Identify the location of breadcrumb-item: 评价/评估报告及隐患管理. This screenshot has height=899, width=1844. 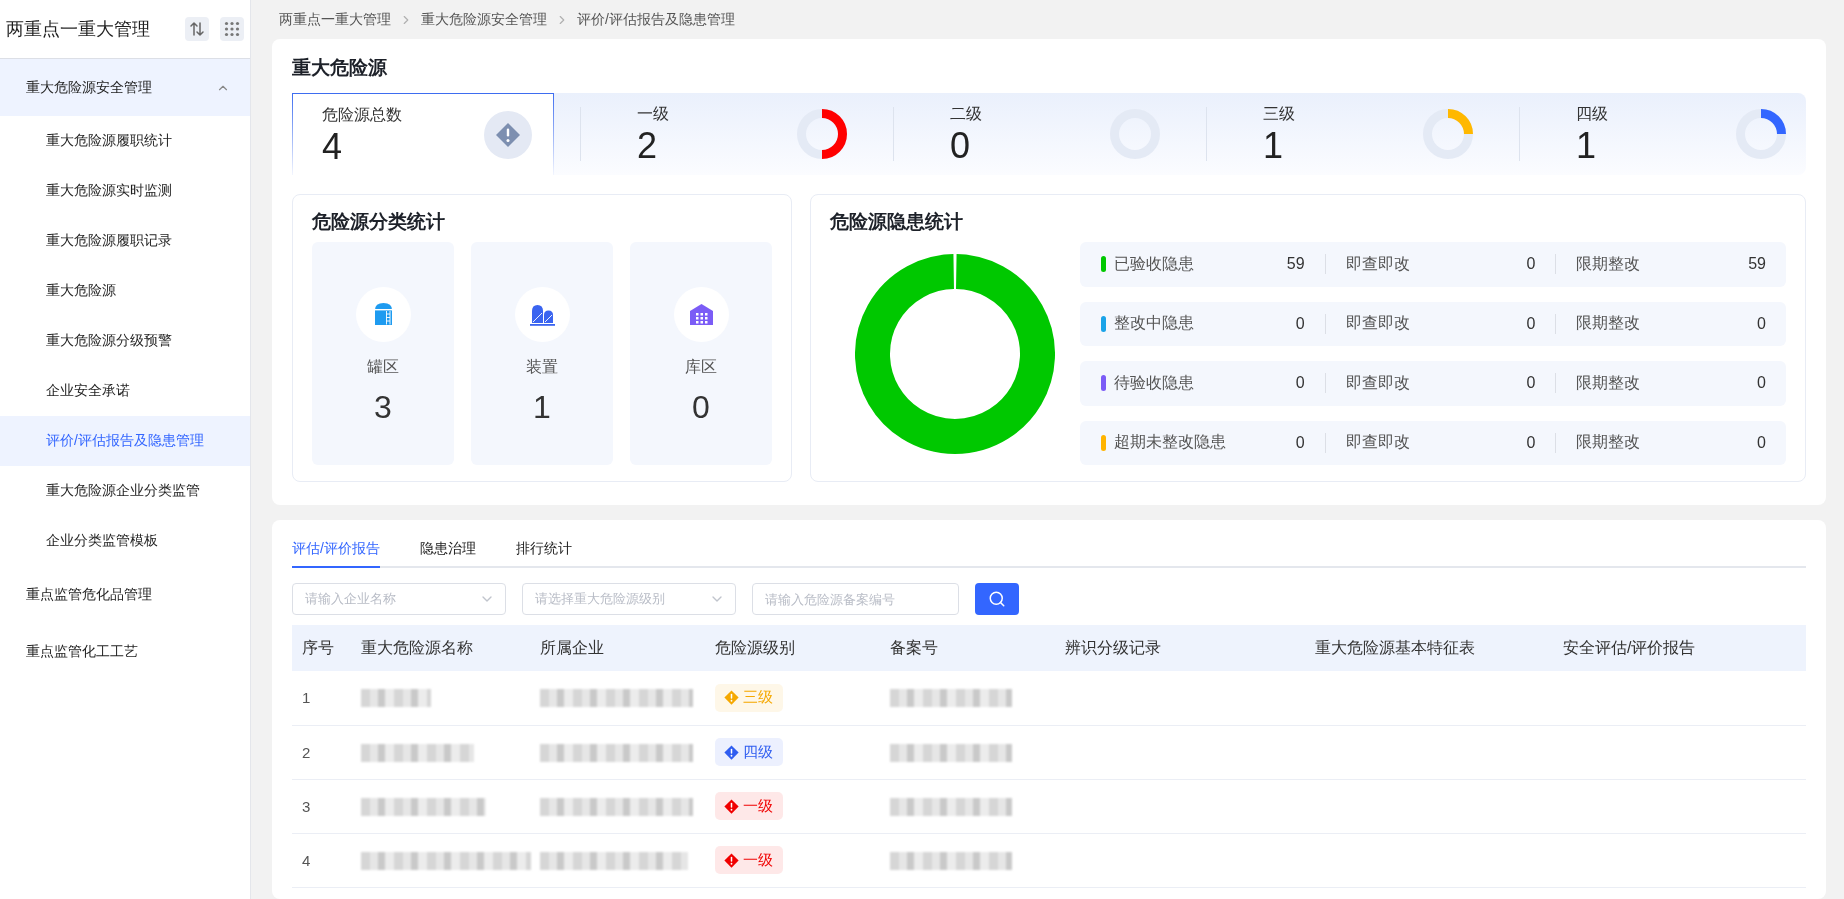
(656, 19).